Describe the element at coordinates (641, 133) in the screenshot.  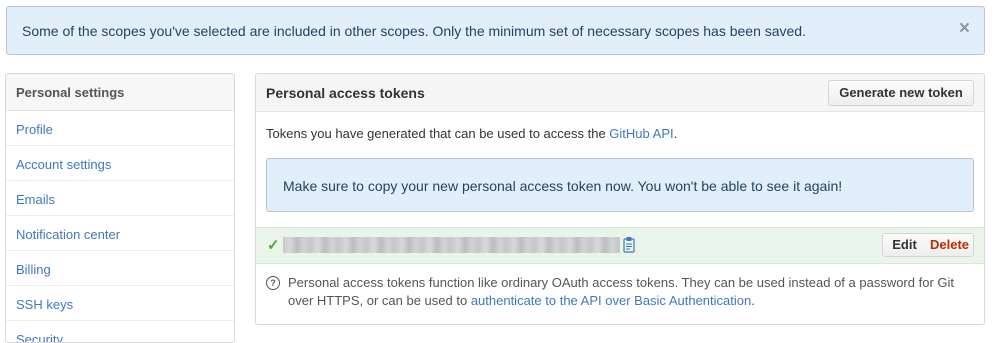
I see `github-api-link: GitHub API` at that location.